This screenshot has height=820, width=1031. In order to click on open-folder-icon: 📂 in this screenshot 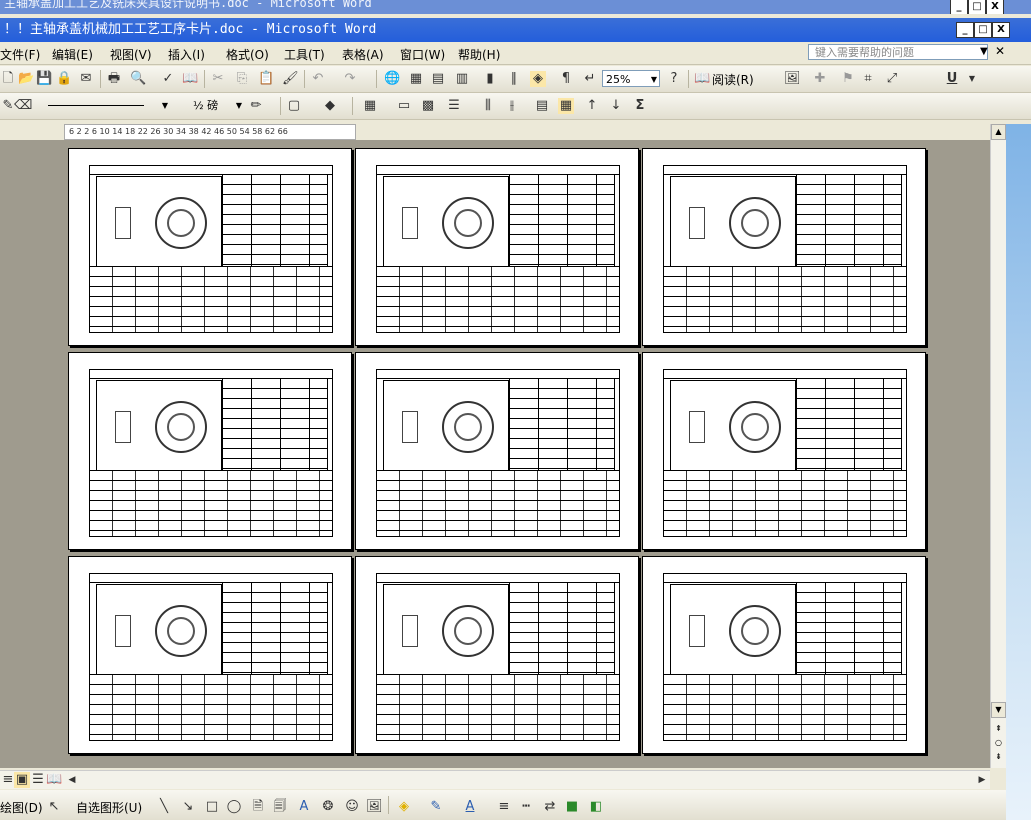, I will do `click(26, 79)`.